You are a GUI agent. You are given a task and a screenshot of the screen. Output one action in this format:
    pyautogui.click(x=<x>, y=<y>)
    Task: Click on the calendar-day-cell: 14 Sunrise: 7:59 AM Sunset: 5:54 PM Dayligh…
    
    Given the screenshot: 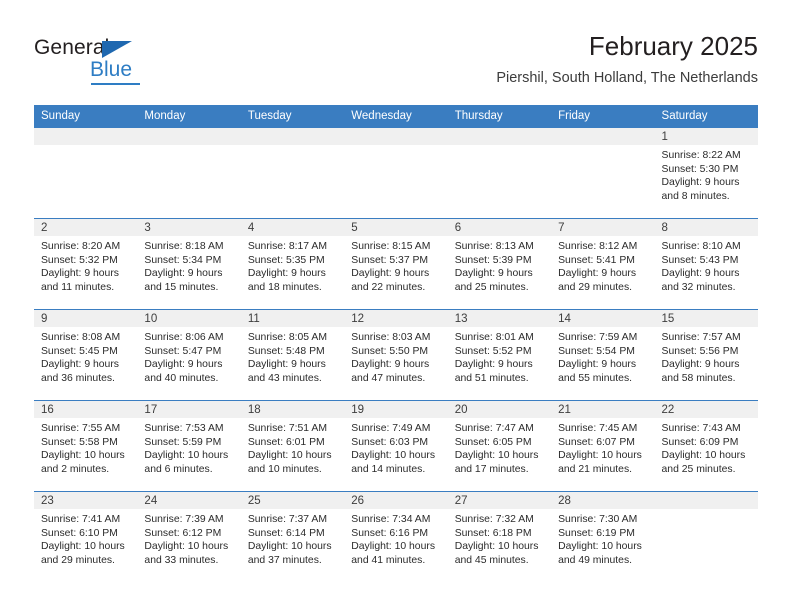 What is the action you would take?
    pyautogui.click(x=603, y=355)
    